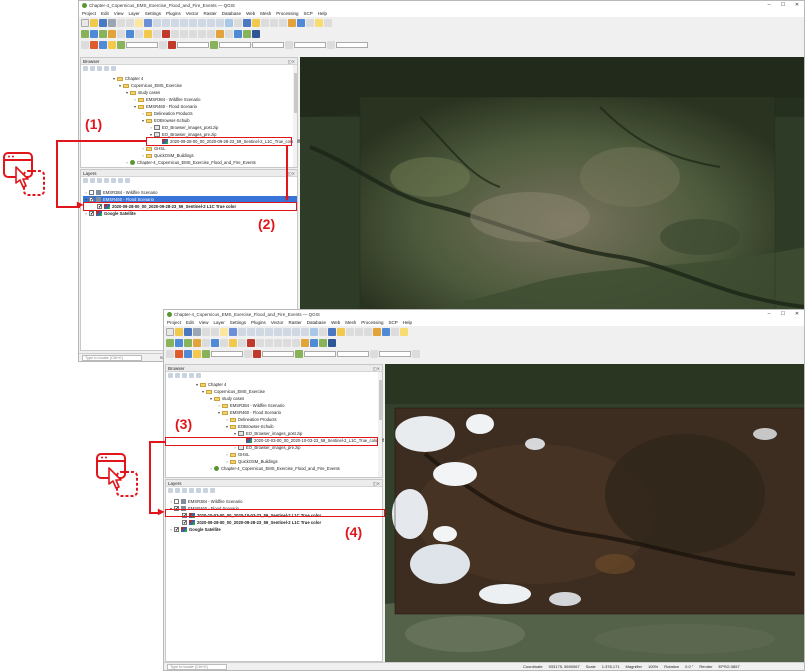 The width and height of the screenshot is (805, 671). Describe the element at coordinates (238, 23) in the screenshot. I see `temporal-controller-icon` at that location.